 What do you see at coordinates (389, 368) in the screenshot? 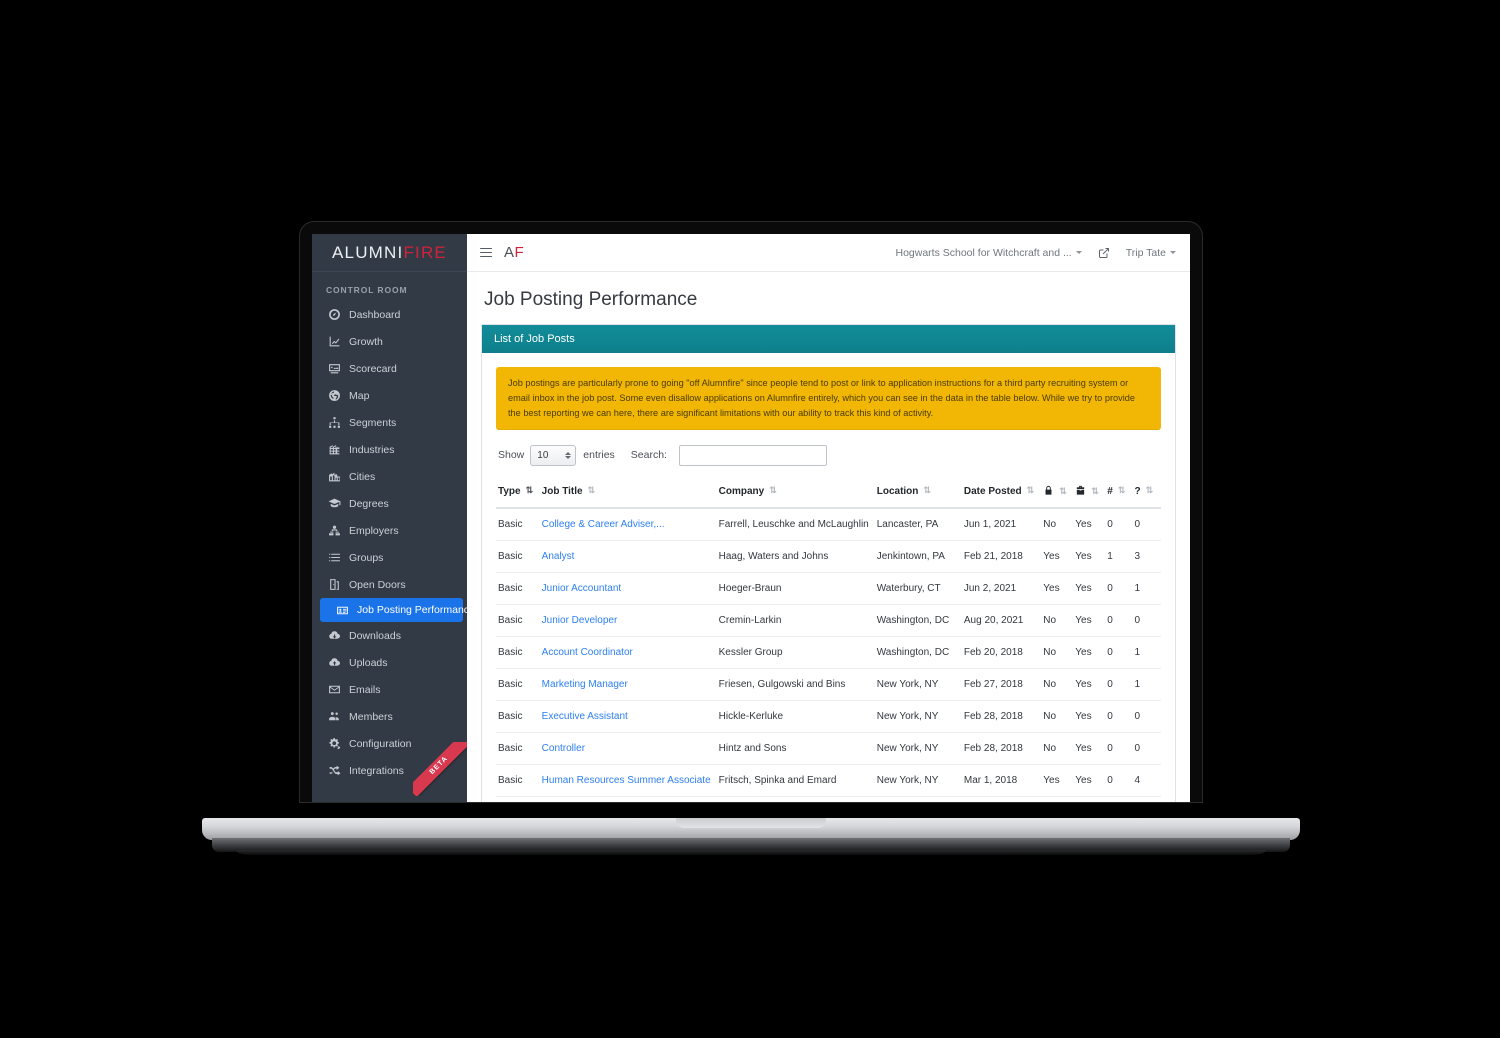
I see `sidebar-item-scorecard: Scorecard` at bounding box center [389, 368].